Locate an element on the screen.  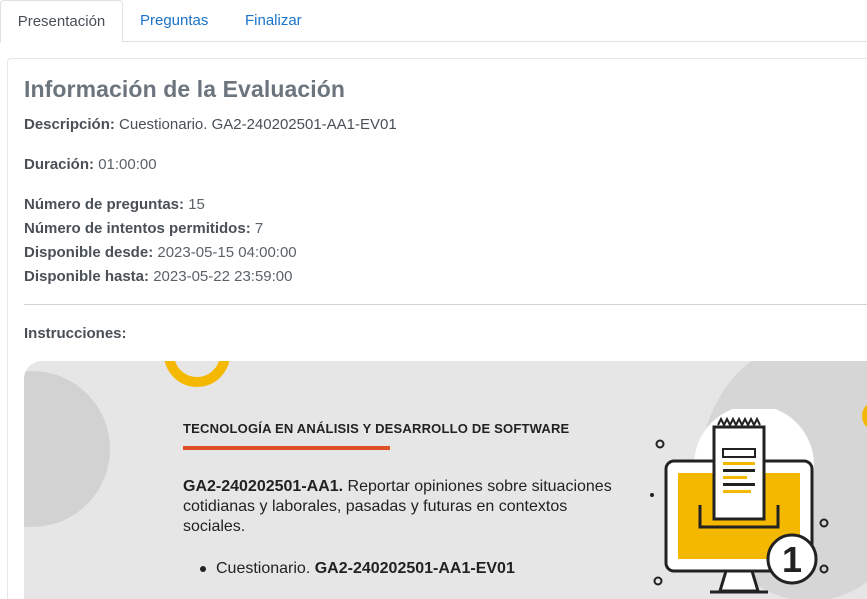
instructions-row: Instrucciones: is located at coordinates (75, 333).